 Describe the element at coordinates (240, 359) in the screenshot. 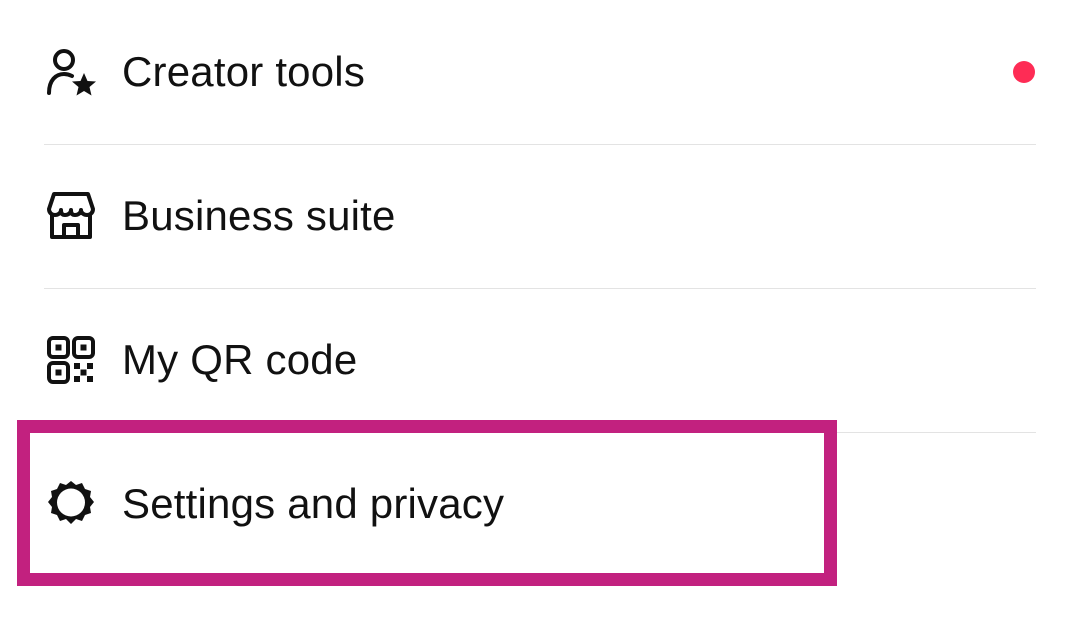

I see `menu-item-label: My QR code` at that location.